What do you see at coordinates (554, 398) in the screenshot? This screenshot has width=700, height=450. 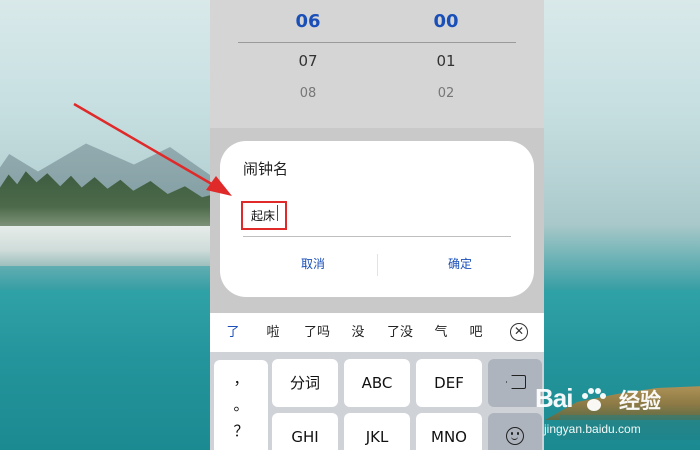 I see `watermark-brand: Bai` at bounding box center [554, 398].